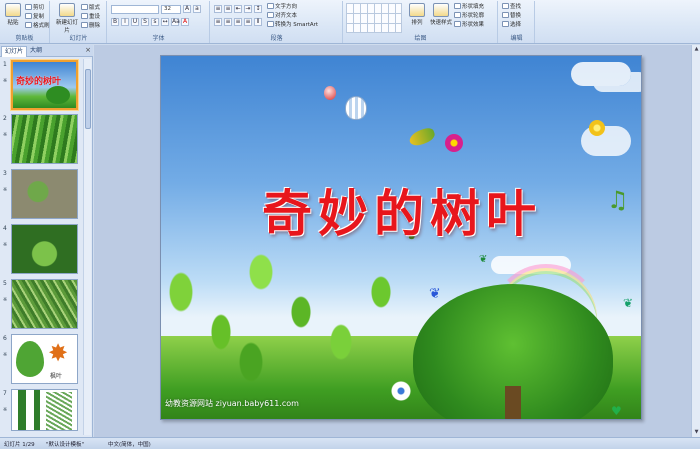 The image size is (700, 449). Describe the element at coordinates (67, 18) in the screenshot. I see `new-slide-button: 新建幻灯片` at that location.